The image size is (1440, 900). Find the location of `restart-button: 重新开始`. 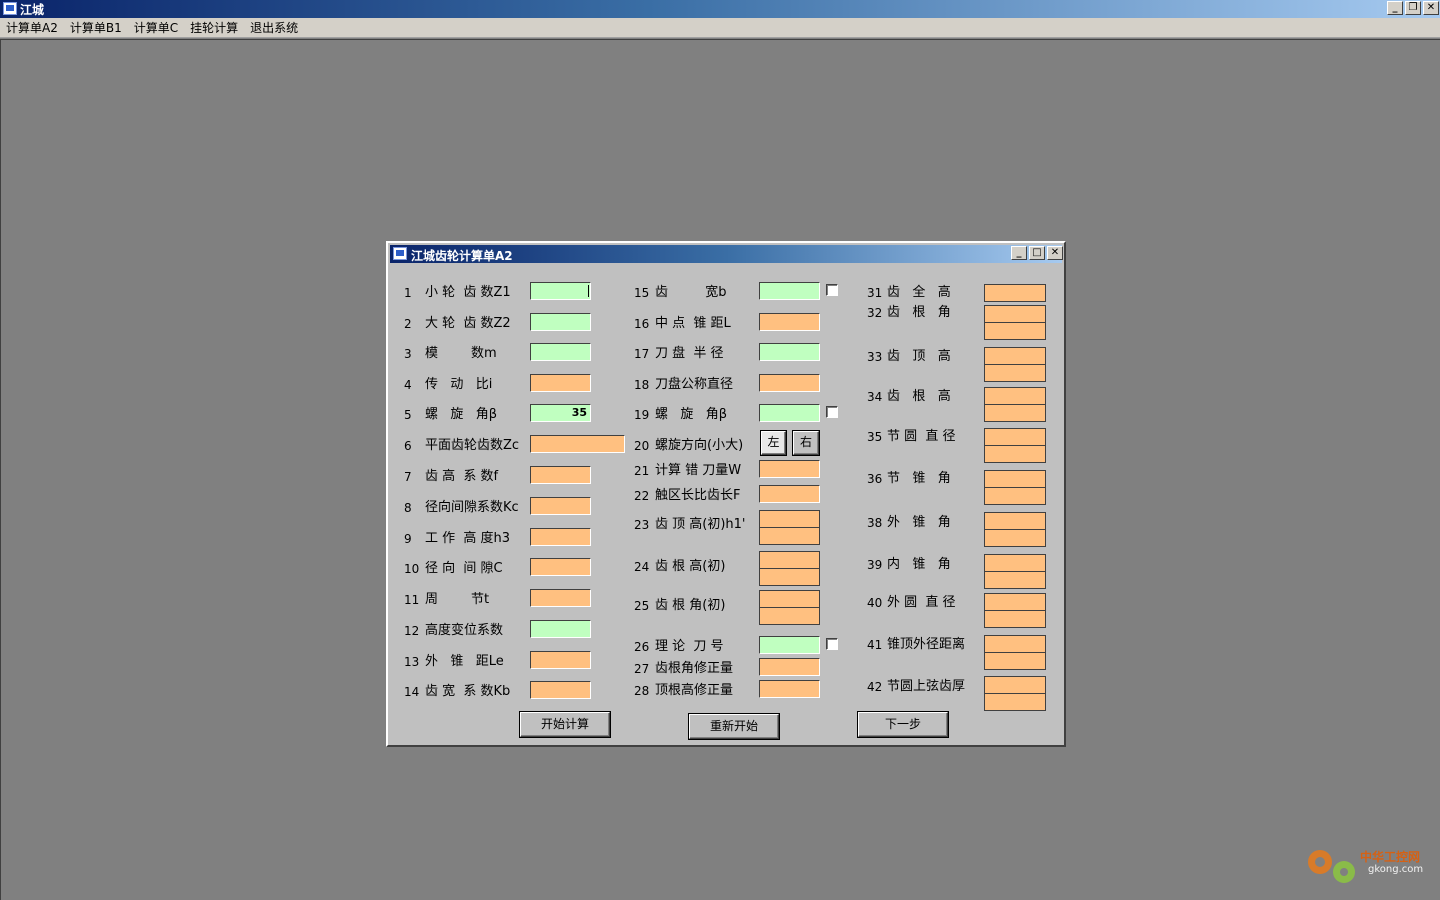

restart-button: 重新开始 is located at coordinates (734, 726).